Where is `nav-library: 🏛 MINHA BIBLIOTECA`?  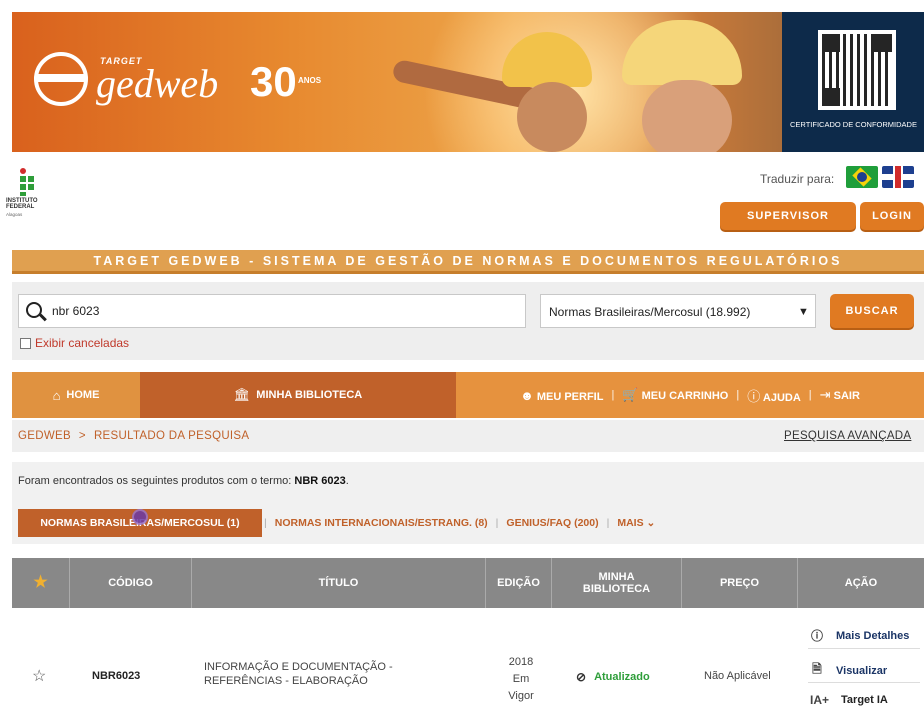 nav-library: 🏛 MINHA BIBLIOTECA is located at coordinates (298, 395).